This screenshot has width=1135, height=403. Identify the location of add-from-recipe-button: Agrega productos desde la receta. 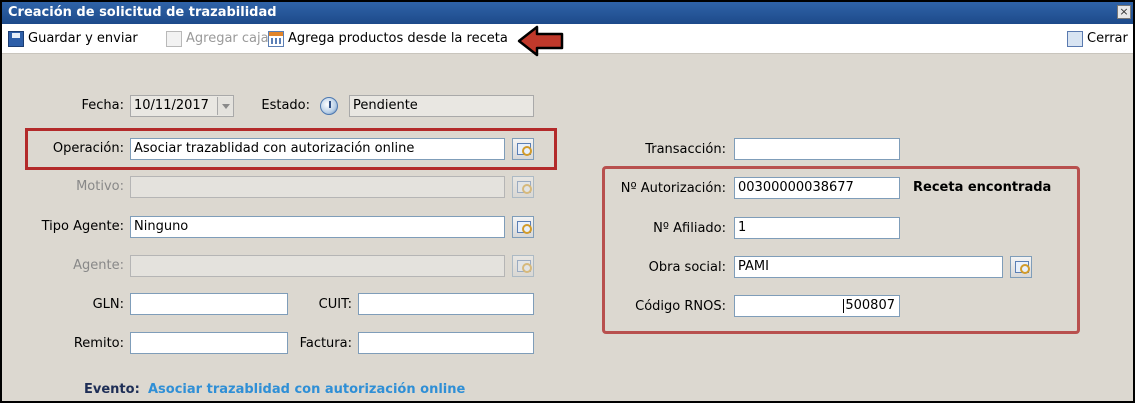
(388, 39).